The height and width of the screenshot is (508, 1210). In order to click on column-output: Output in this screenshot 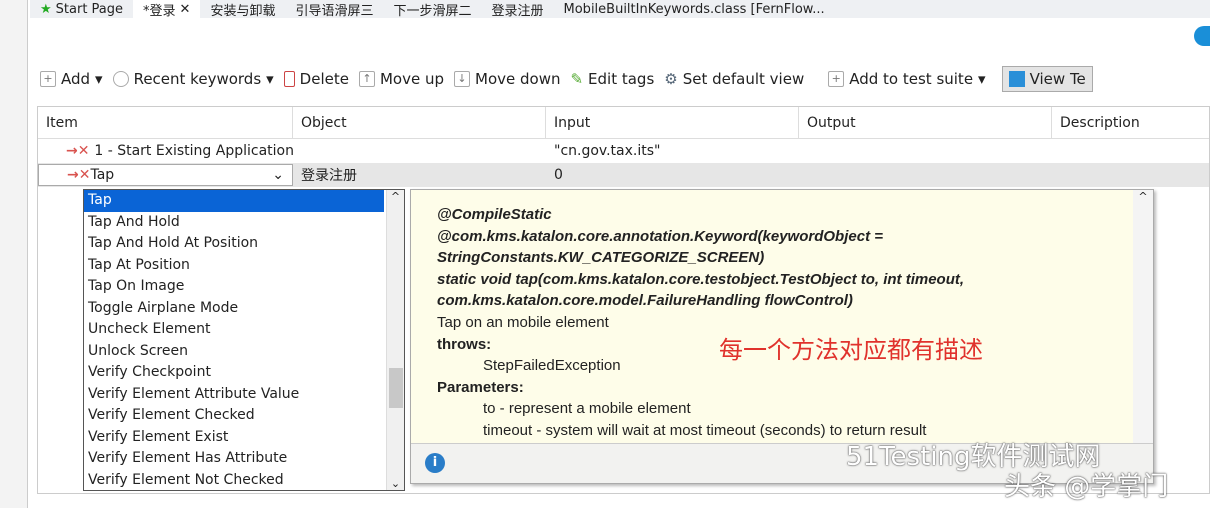, I will do `click(925, 122)`.